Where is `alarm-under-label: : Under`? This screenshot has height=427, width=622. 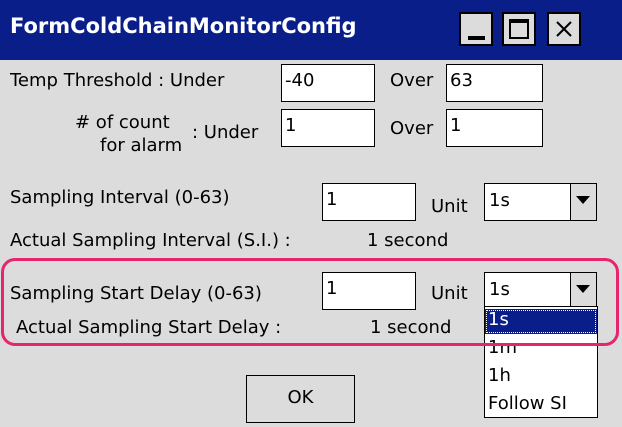
alarm-under-label: : Under is located at coordinates (225, 132).